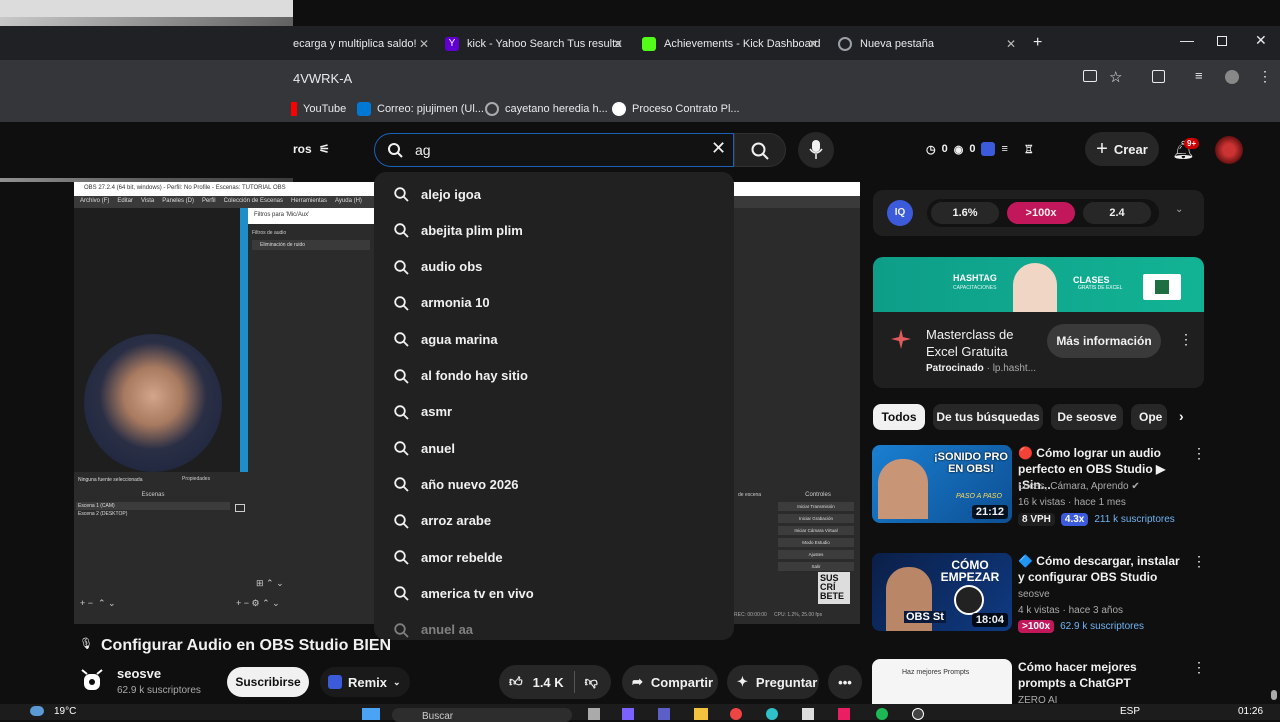 Image resolution: width=1280 pixels, height=722 pixels. Describe the element at coordinates (640, 79) in the screenshot. I see `address-bar: 4VWRK-A ☆ ≡ ⋮` at that location.